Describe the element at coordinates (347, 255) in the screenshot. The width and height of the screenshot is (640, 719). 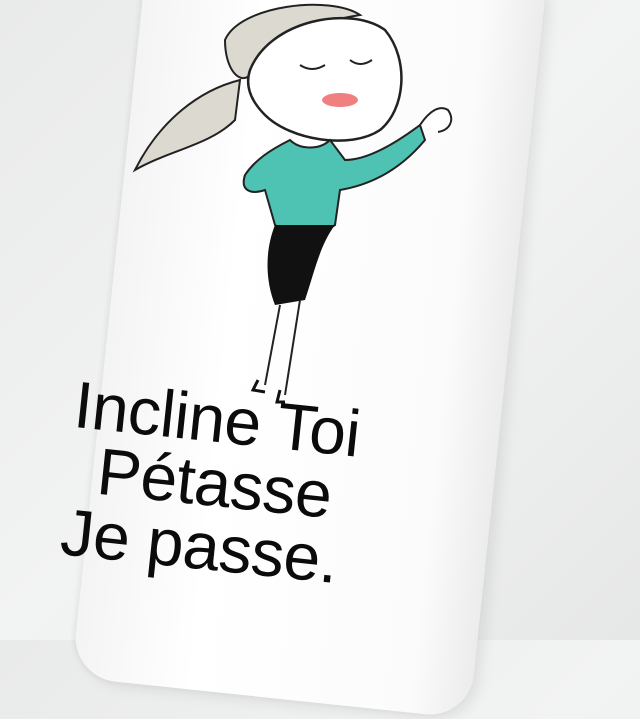
I see `body` at that location.